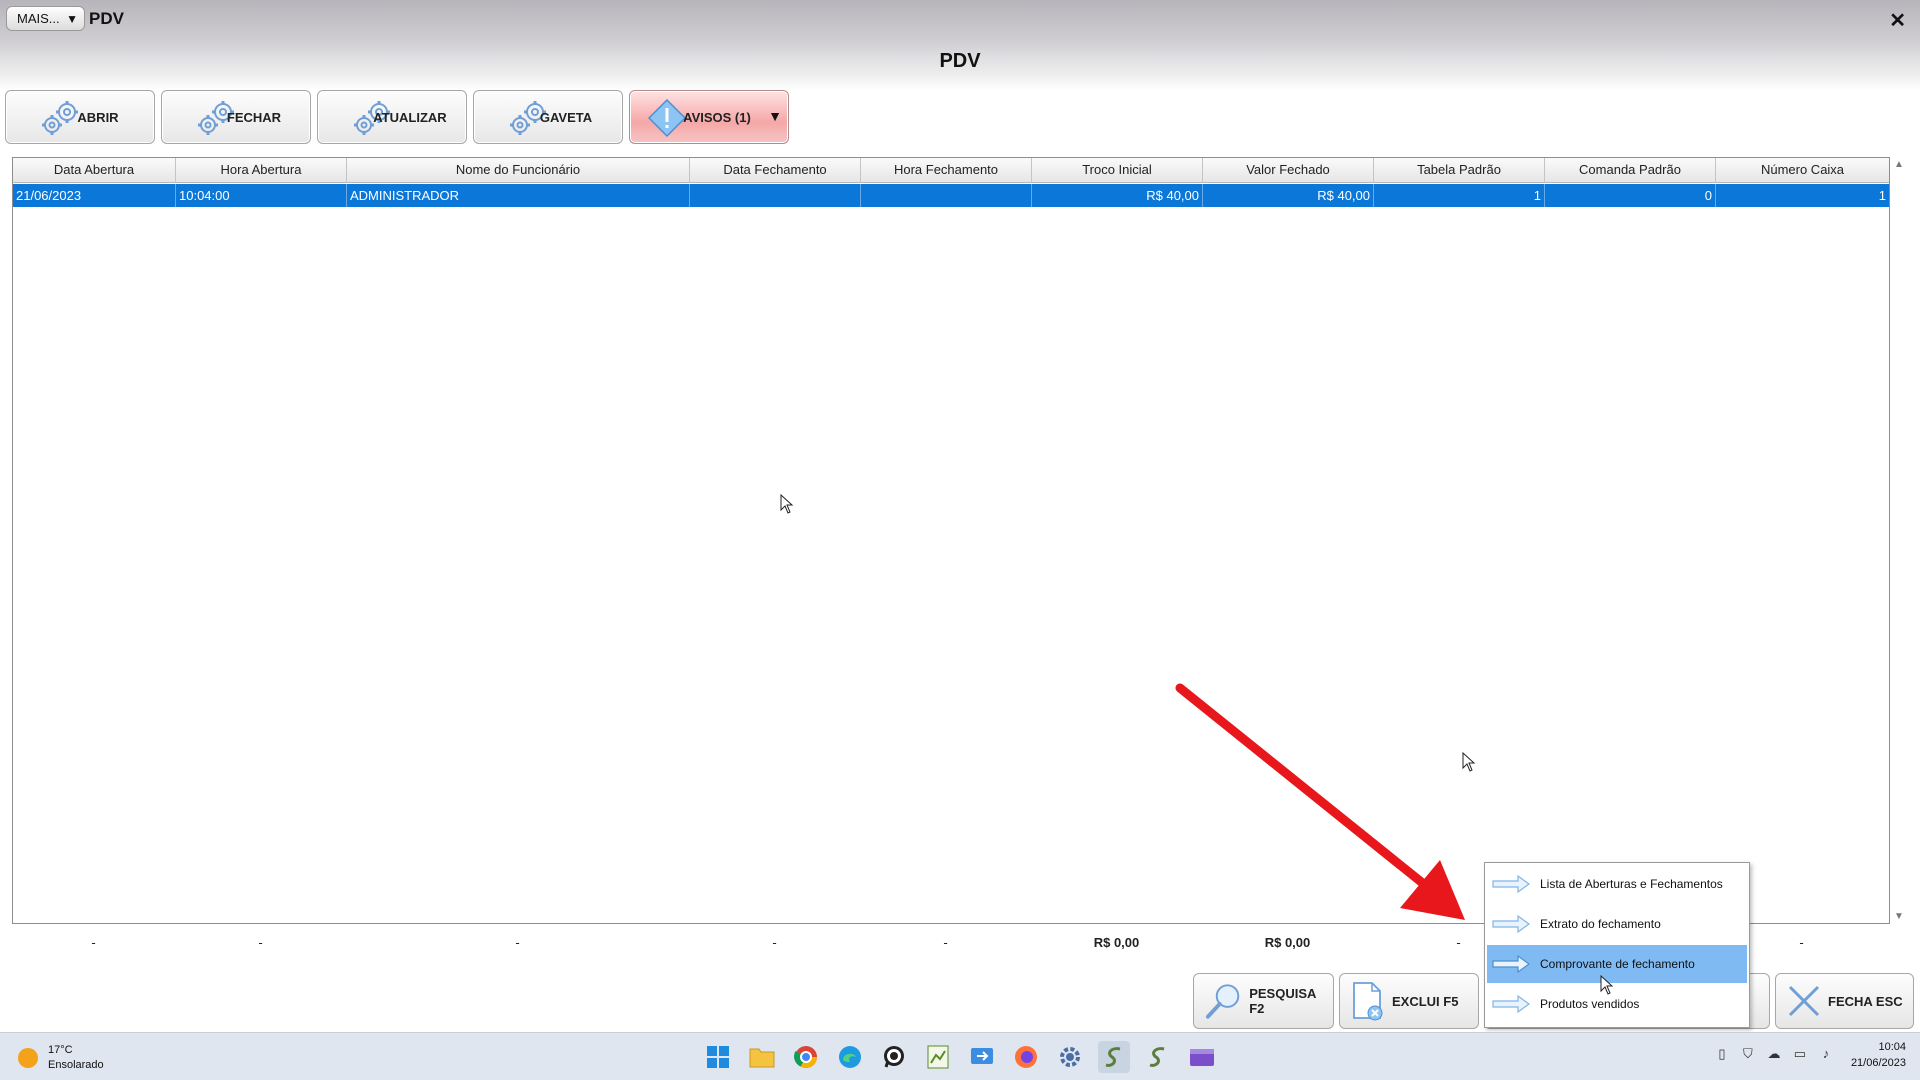 The image size is (1920, 1080). I want to click on column-header: Troco Inicial, so click(1117, 170).